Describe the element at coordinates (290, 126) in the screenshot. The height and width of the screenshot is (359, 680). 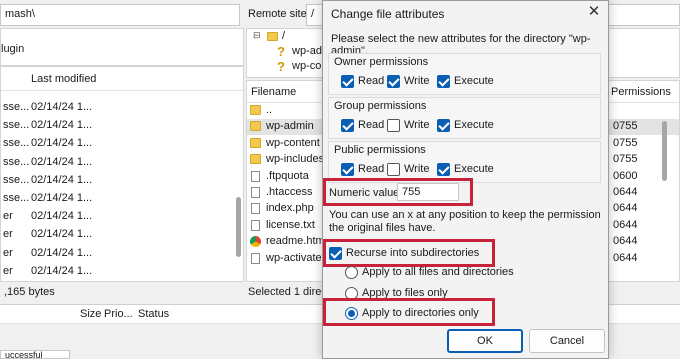
I see `file-name: wp-admin` at that location.